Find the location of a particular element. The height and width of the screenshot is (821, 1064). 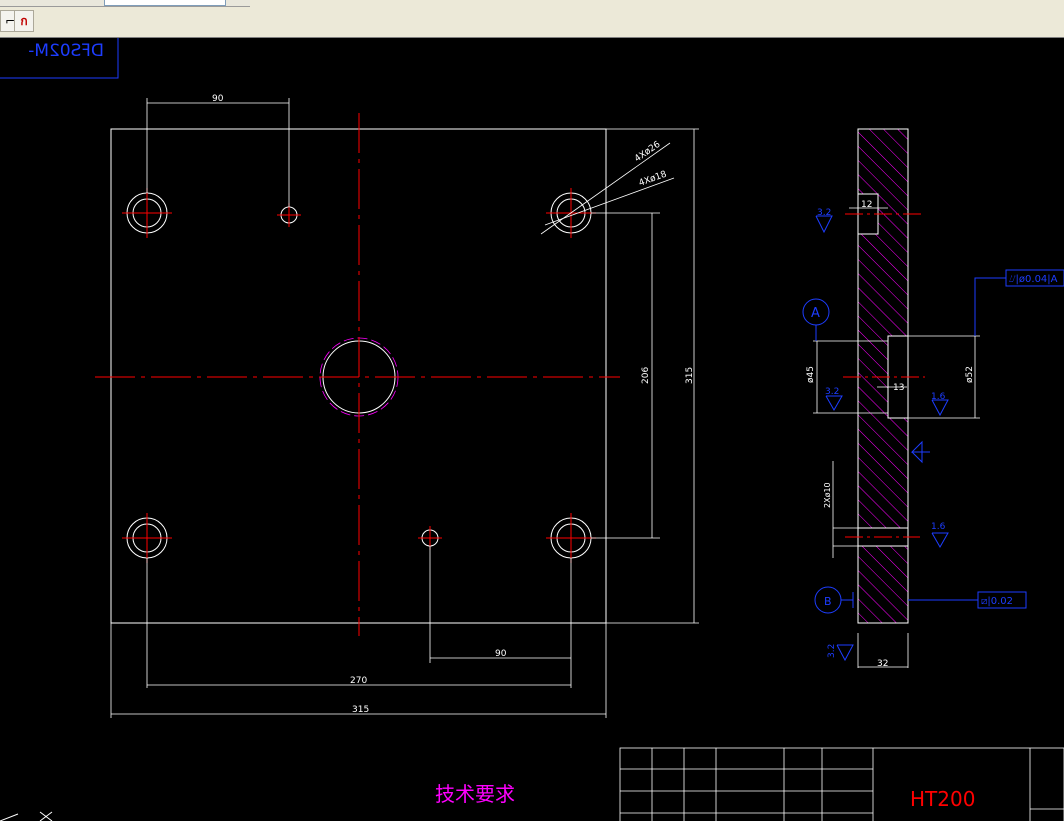

toolbar: ⌐ ก is located at coordinates (532, 19).